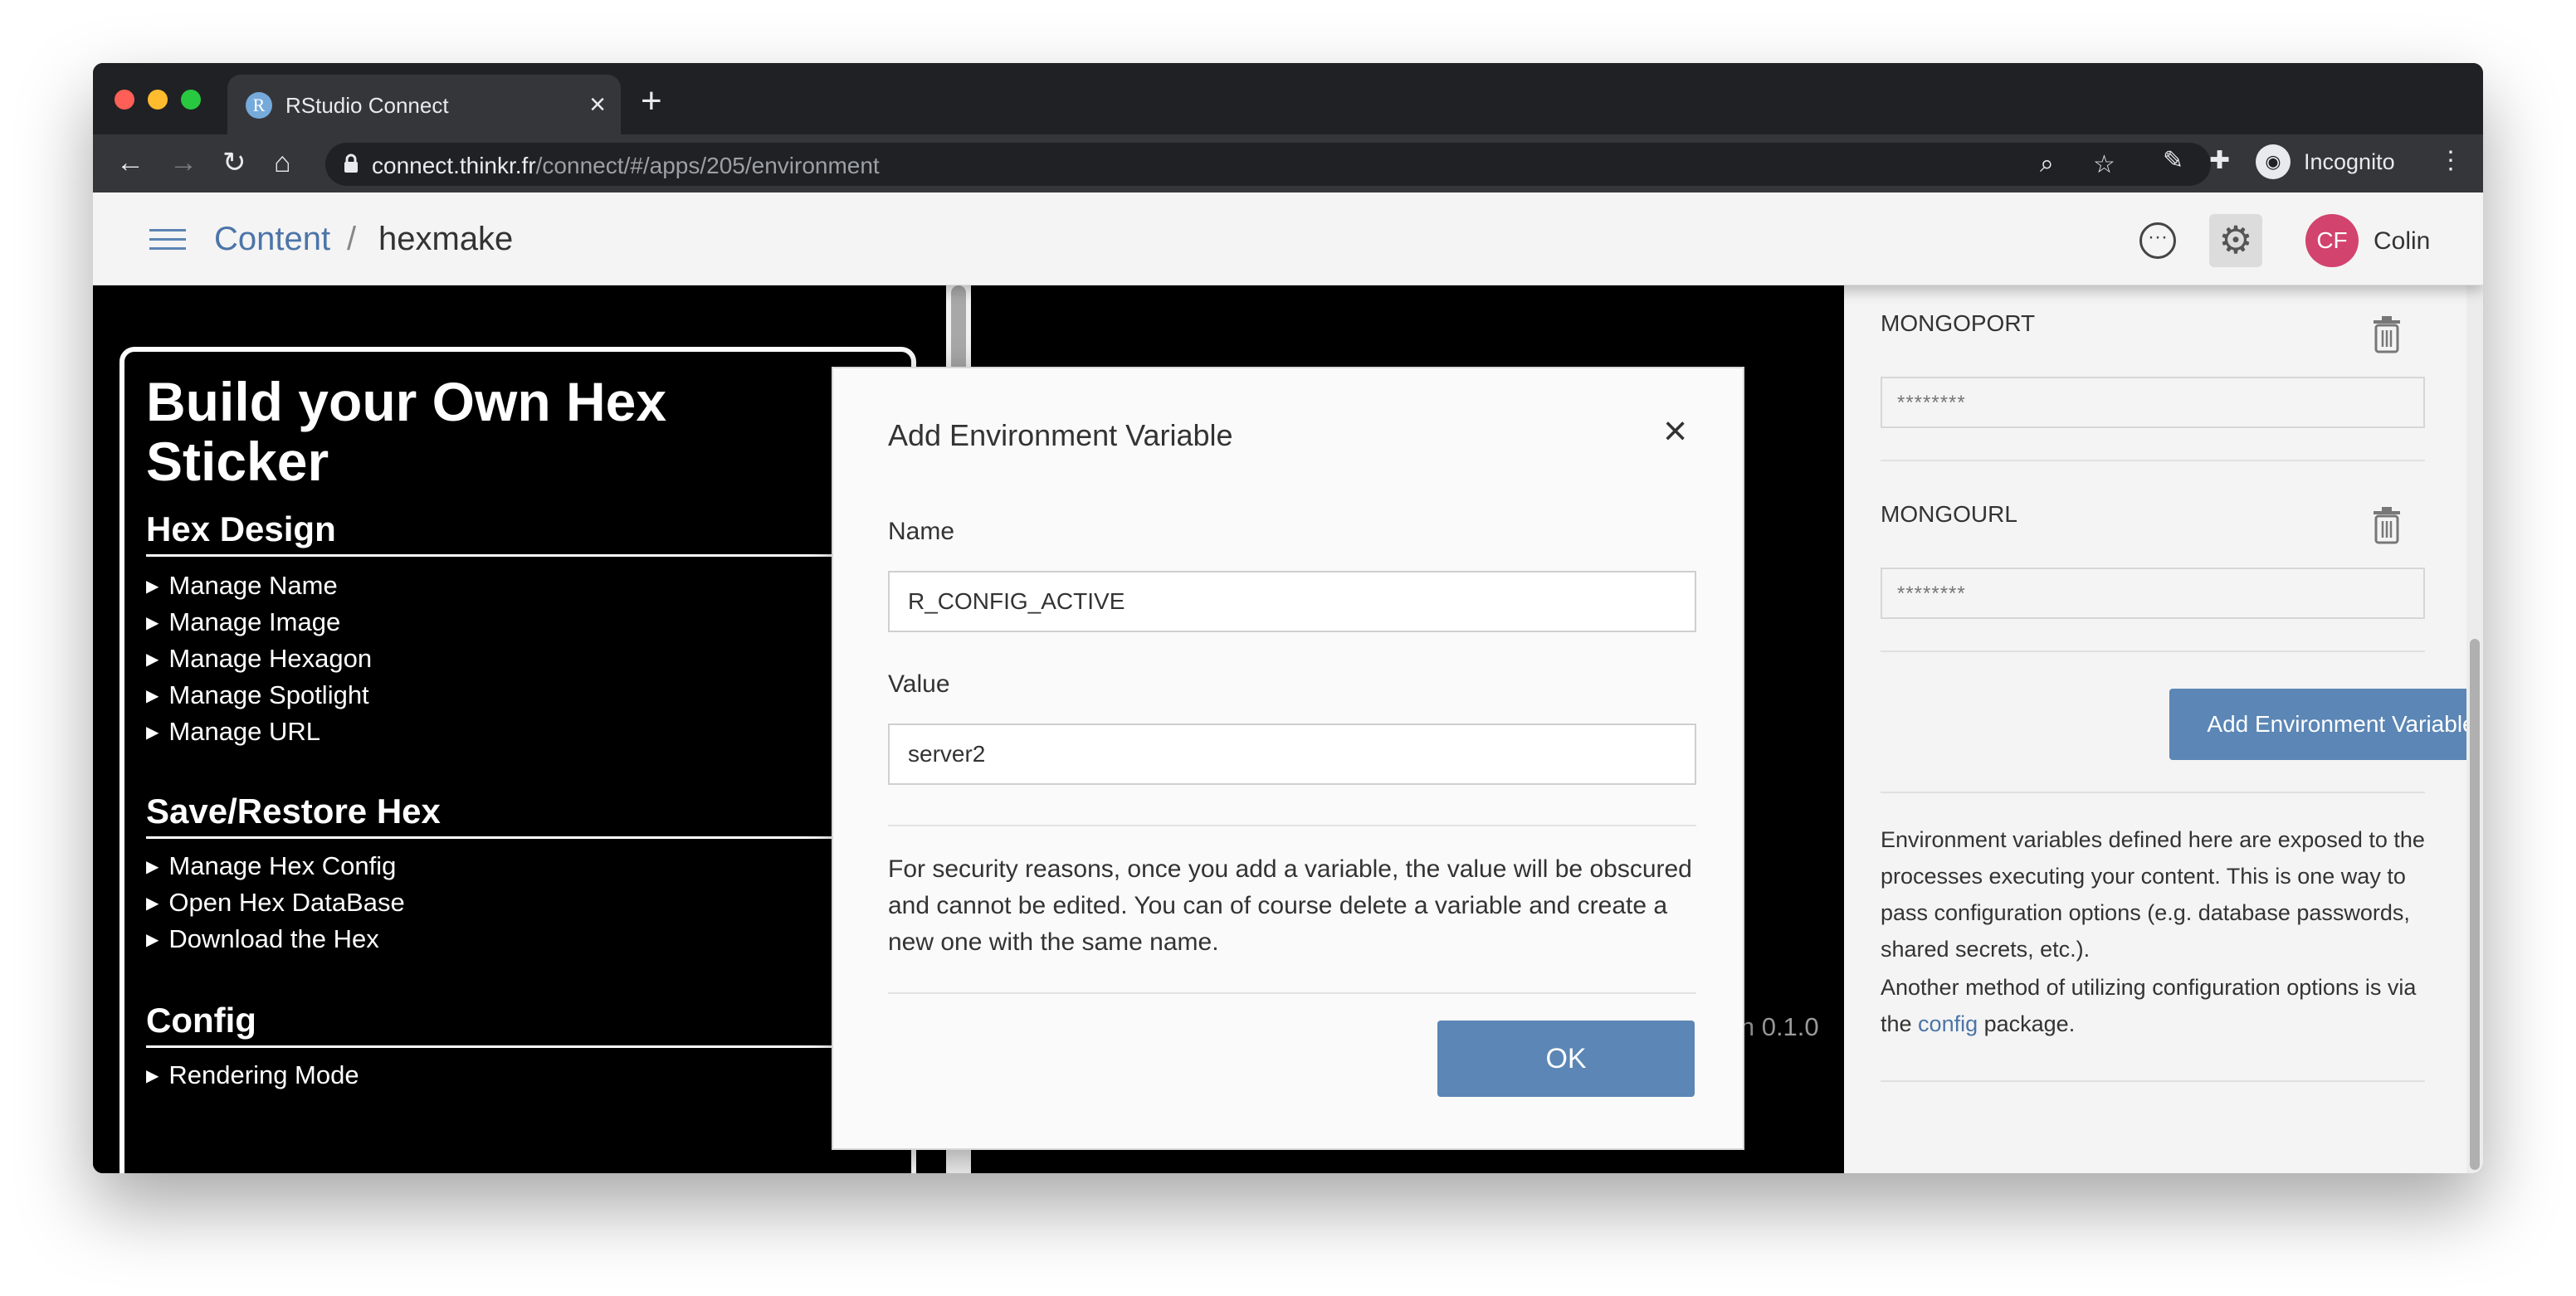  What do you see at coordinates (454, 165) in the screenshot?
I see `url-host: connect.thinkr.fr` at bounding box center [454, 165].